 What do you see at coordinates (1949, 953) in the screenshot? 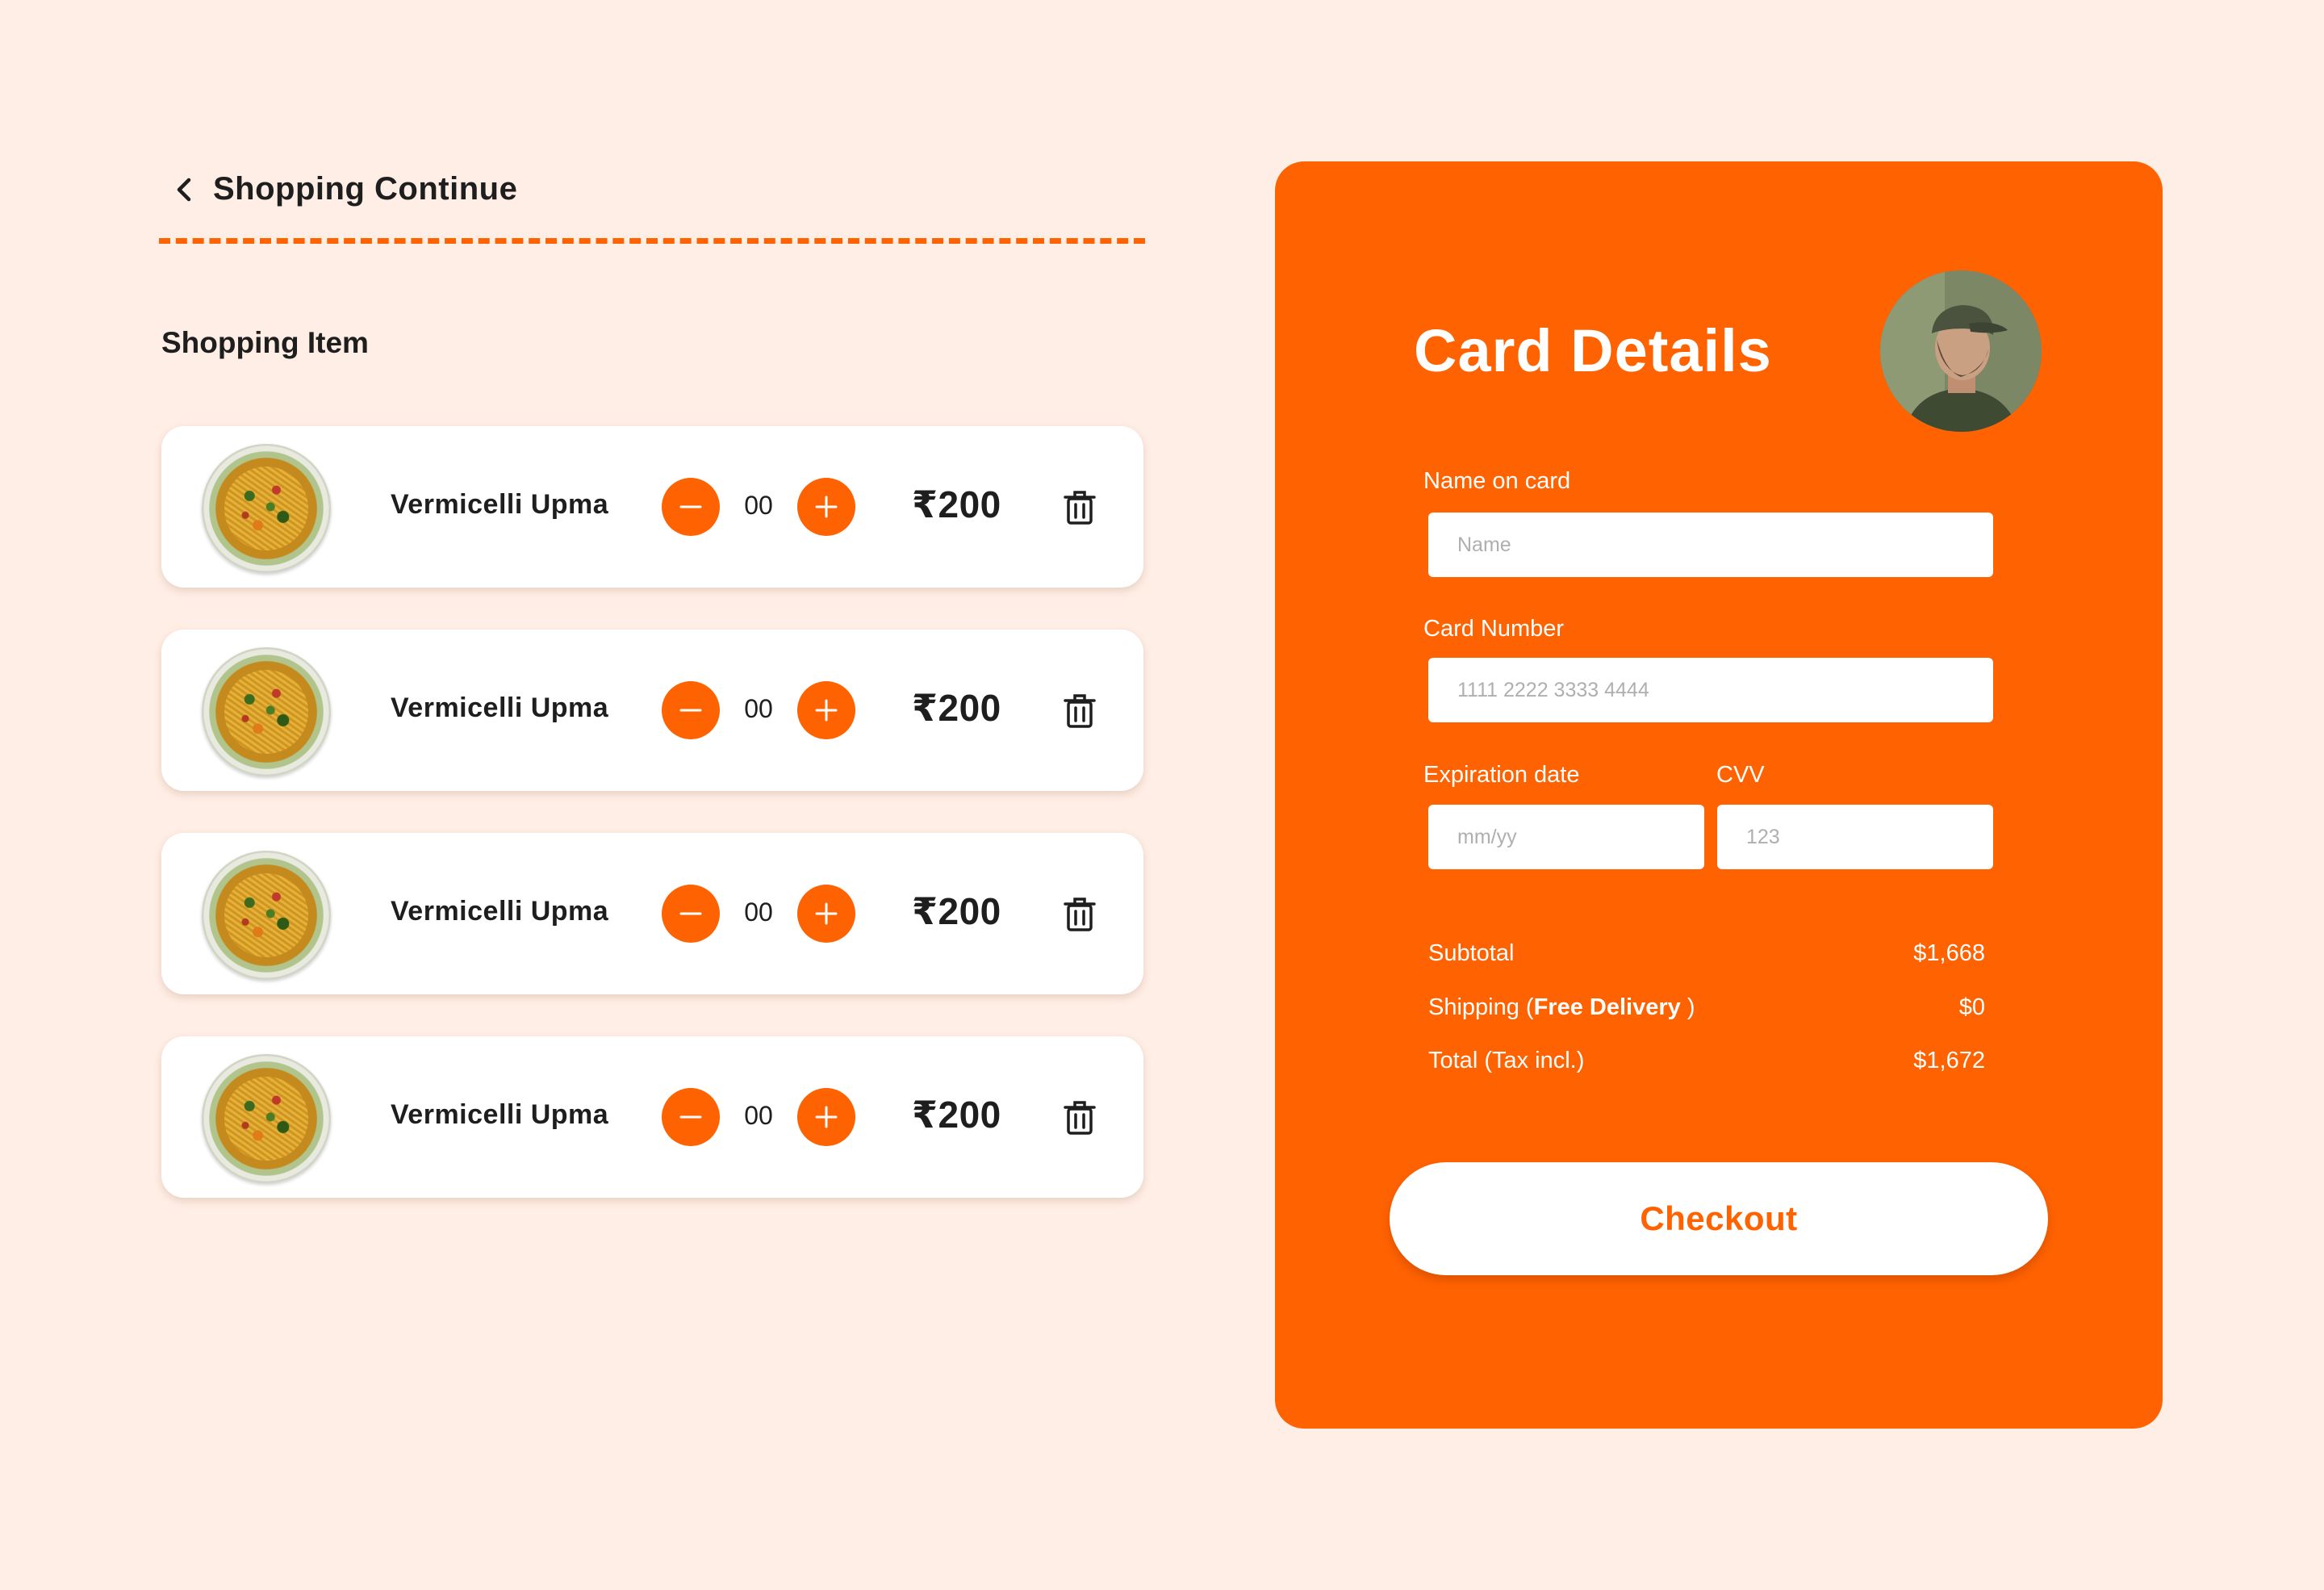
I see `subtotal-value: $1,668` at bounding box center [1949, 953].